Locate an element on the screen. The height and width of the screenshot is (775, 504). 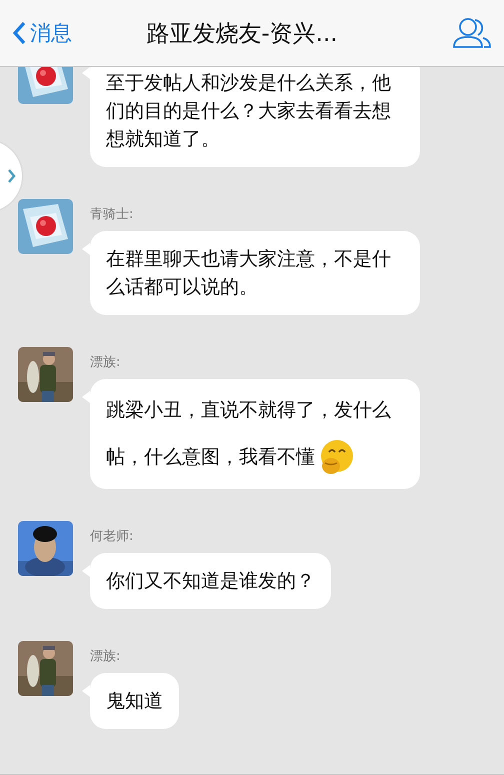
sender-name: 何老师: is located at coordinates (112, 536).